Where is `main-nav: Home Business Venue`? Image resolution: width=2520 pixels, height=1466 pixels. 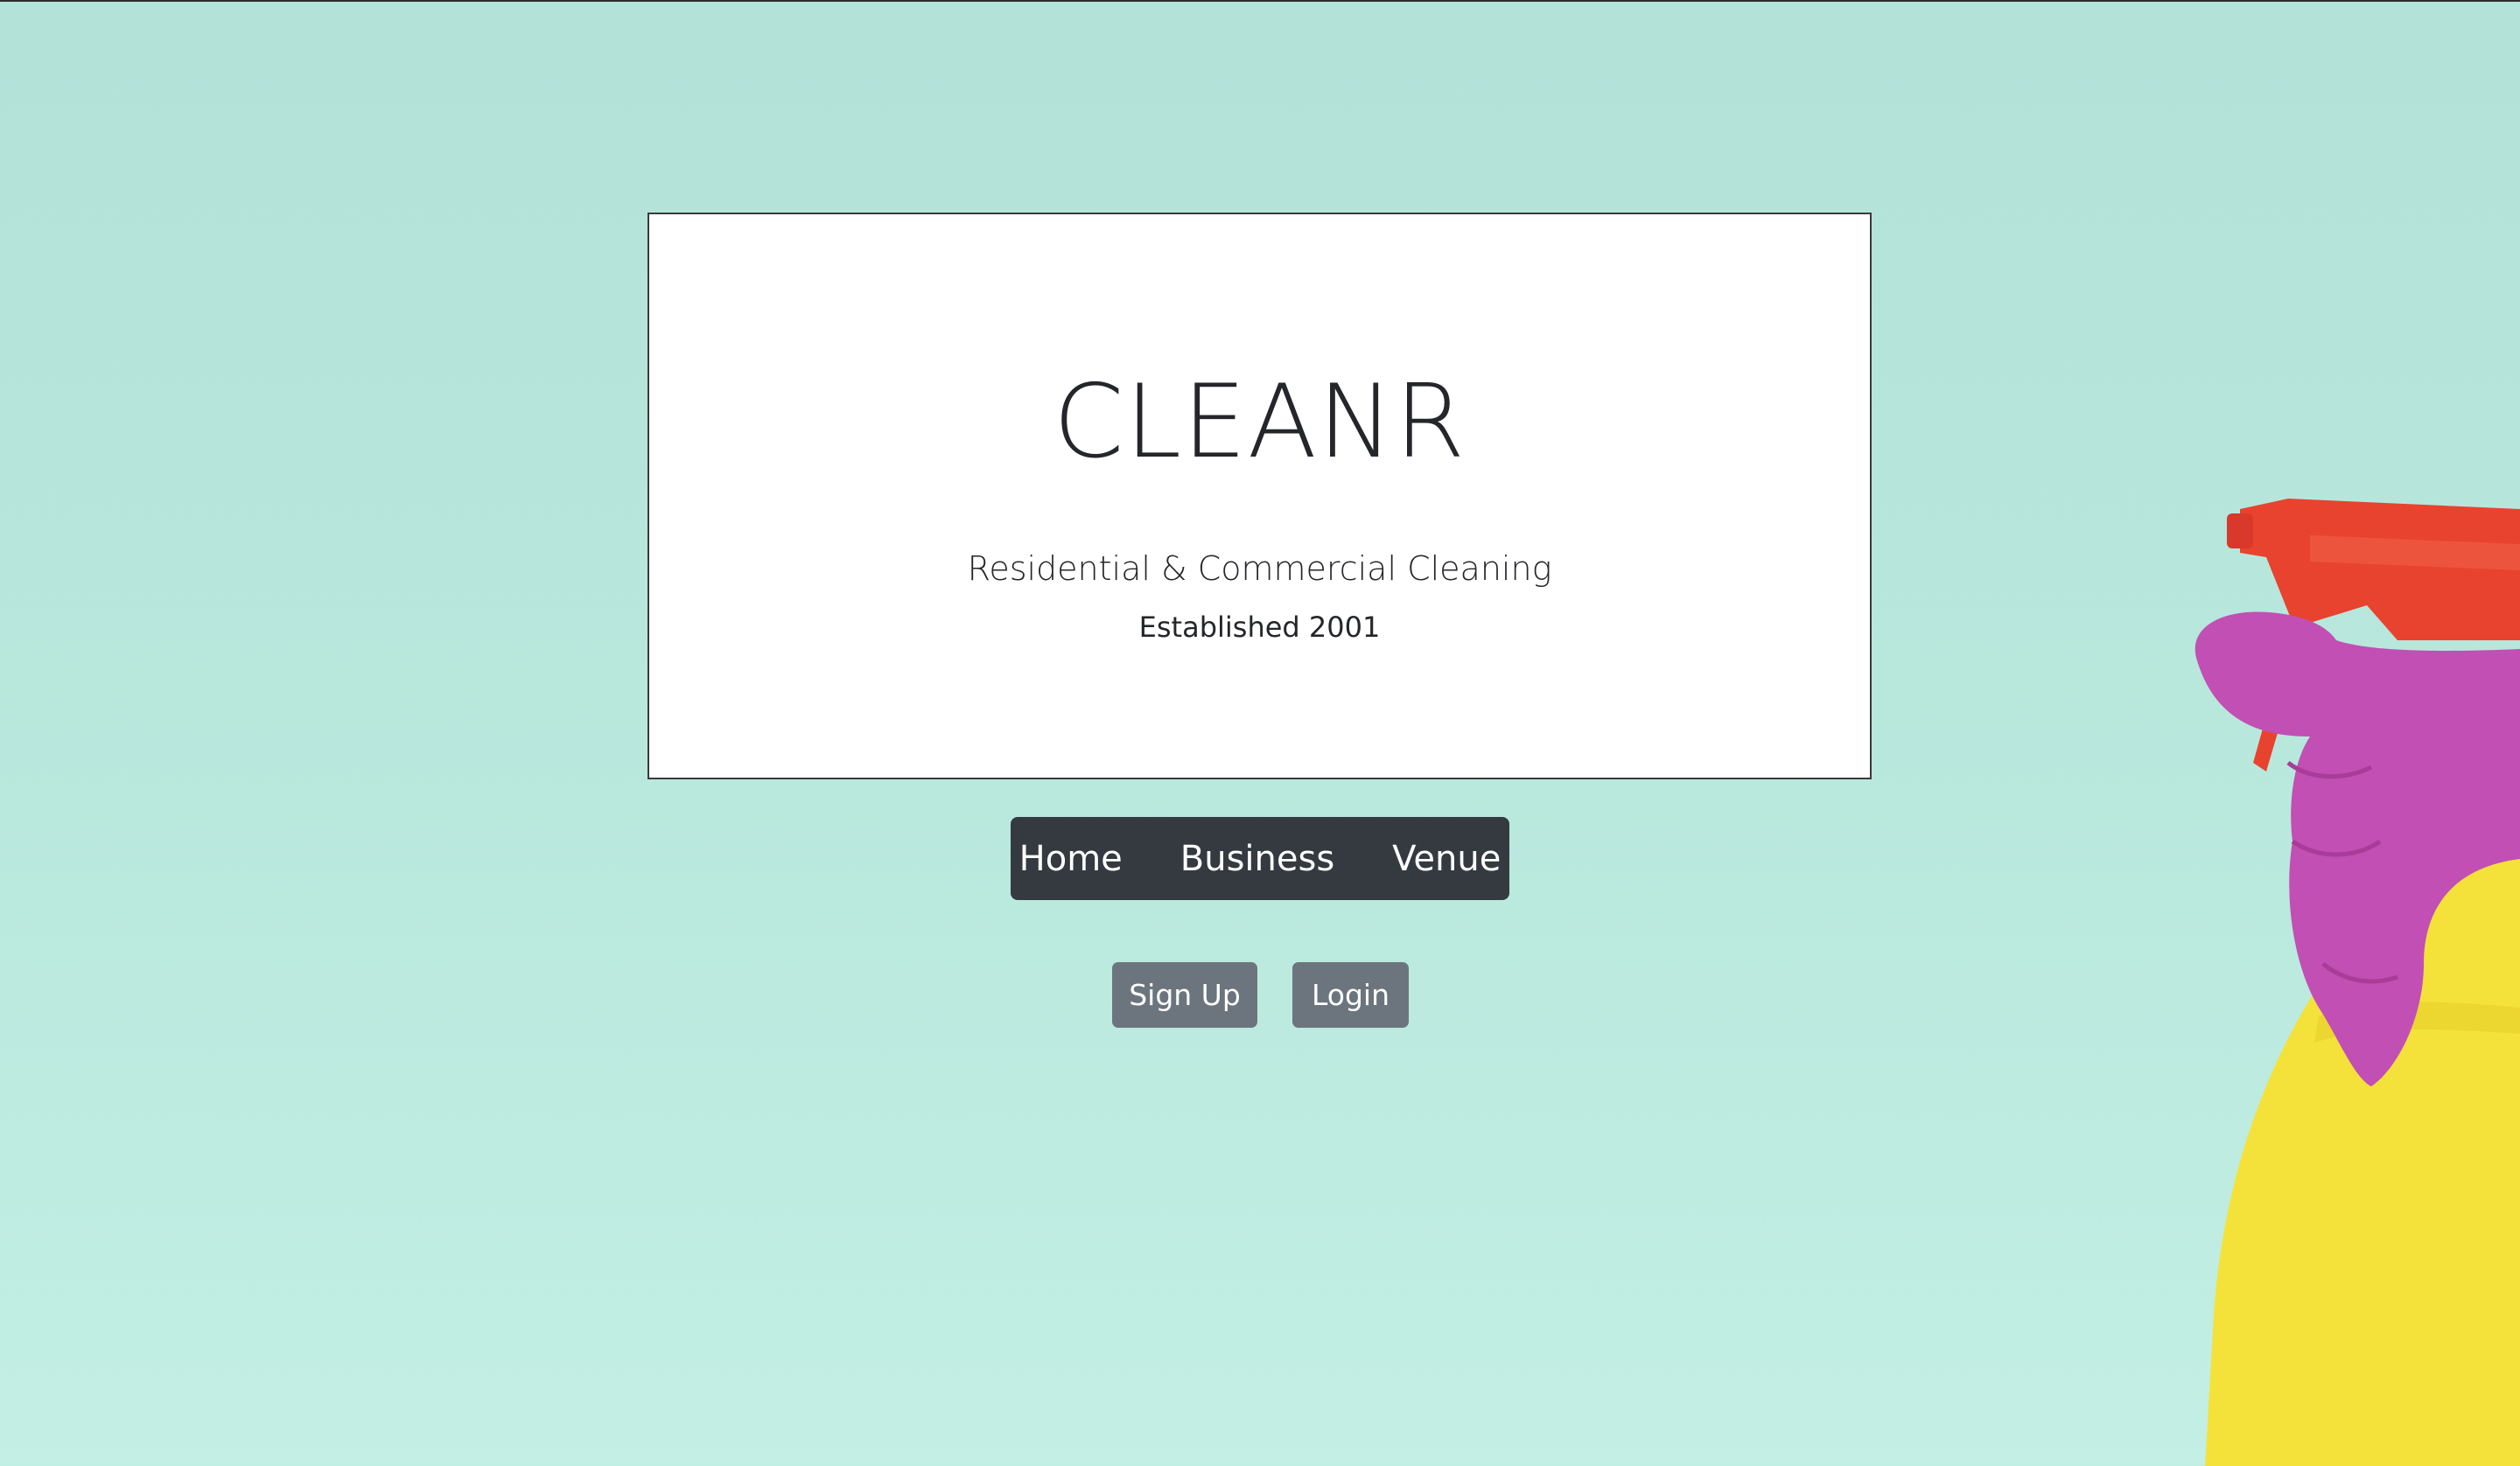
main-nav: Home Business Venue is located at coordinates (1260, 858).